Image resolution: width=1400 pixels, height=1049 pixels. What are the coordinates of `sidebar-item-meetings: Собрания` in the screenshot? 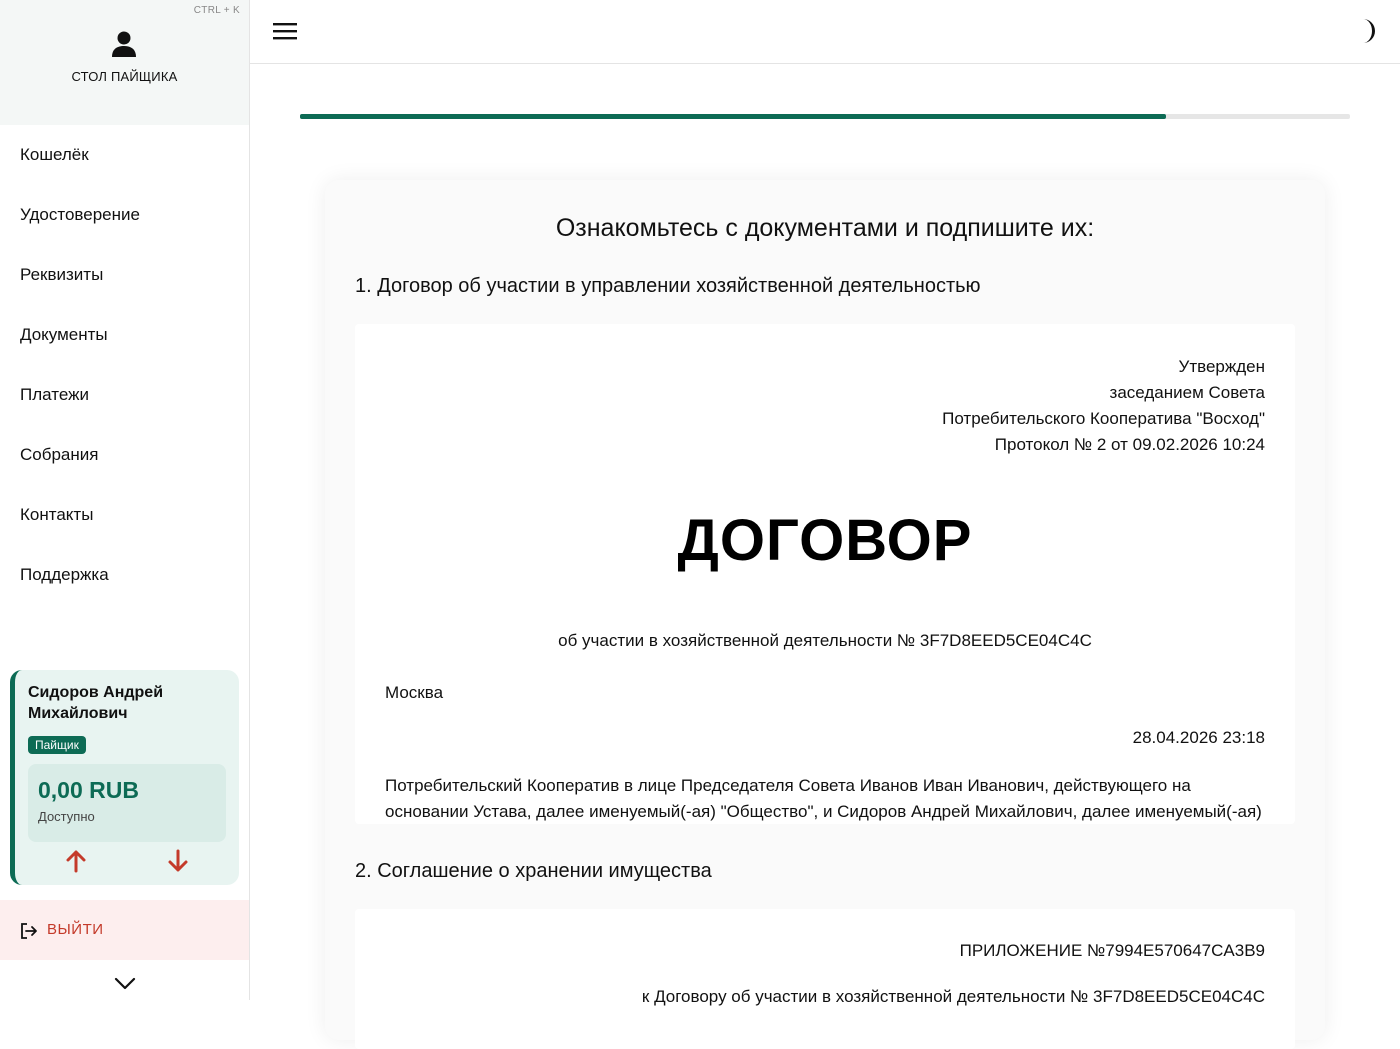 It's located at (124, 455).